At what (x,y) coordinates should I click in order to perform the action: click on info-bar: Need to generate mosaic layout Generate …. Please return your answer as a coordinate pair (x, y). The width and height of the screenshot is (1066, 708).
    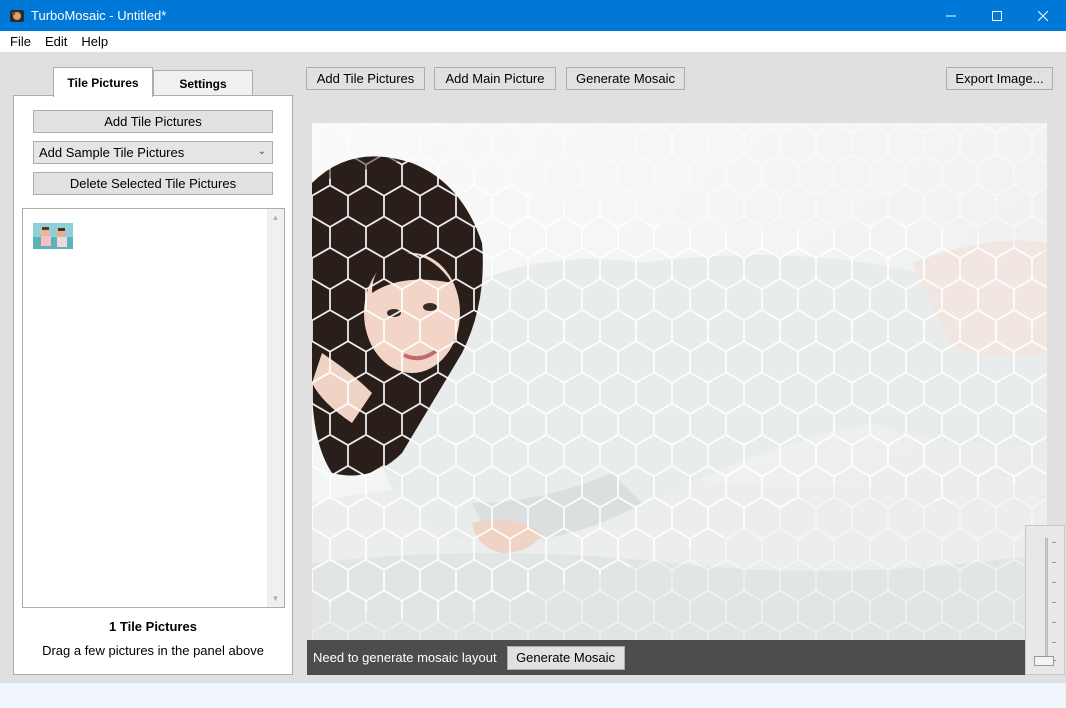
    Looking at the image, I should click on (666, 657).